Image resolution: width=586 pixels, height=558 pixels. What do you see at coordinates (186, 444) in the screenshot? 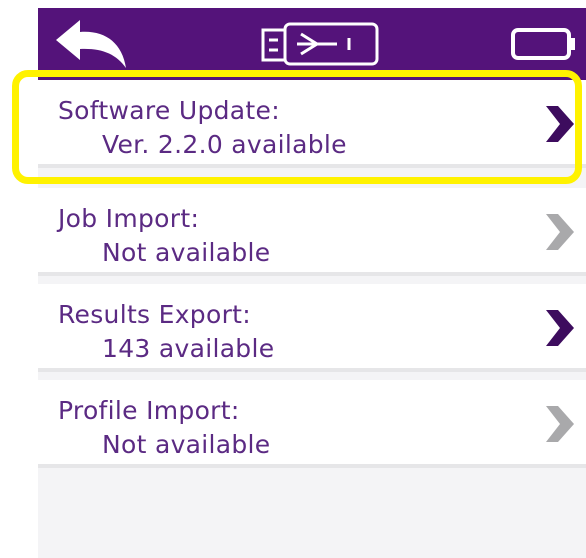
I see `profile-import-status: Not available` at bounding box center [186, 444].